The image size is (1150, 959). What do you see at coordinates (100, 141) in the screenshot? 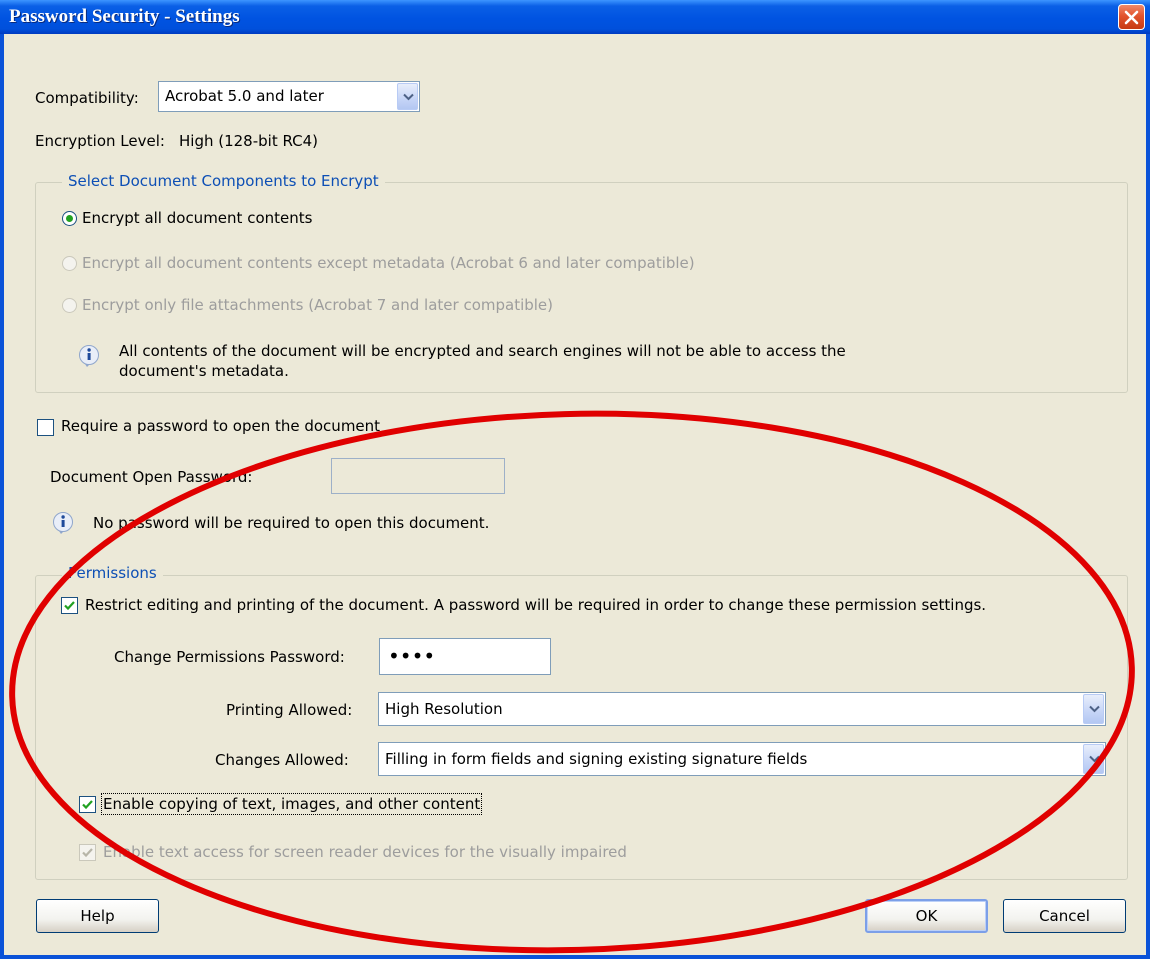
I see `encryption-level-label: Encryption Level:` at bounding box center [100, 141].